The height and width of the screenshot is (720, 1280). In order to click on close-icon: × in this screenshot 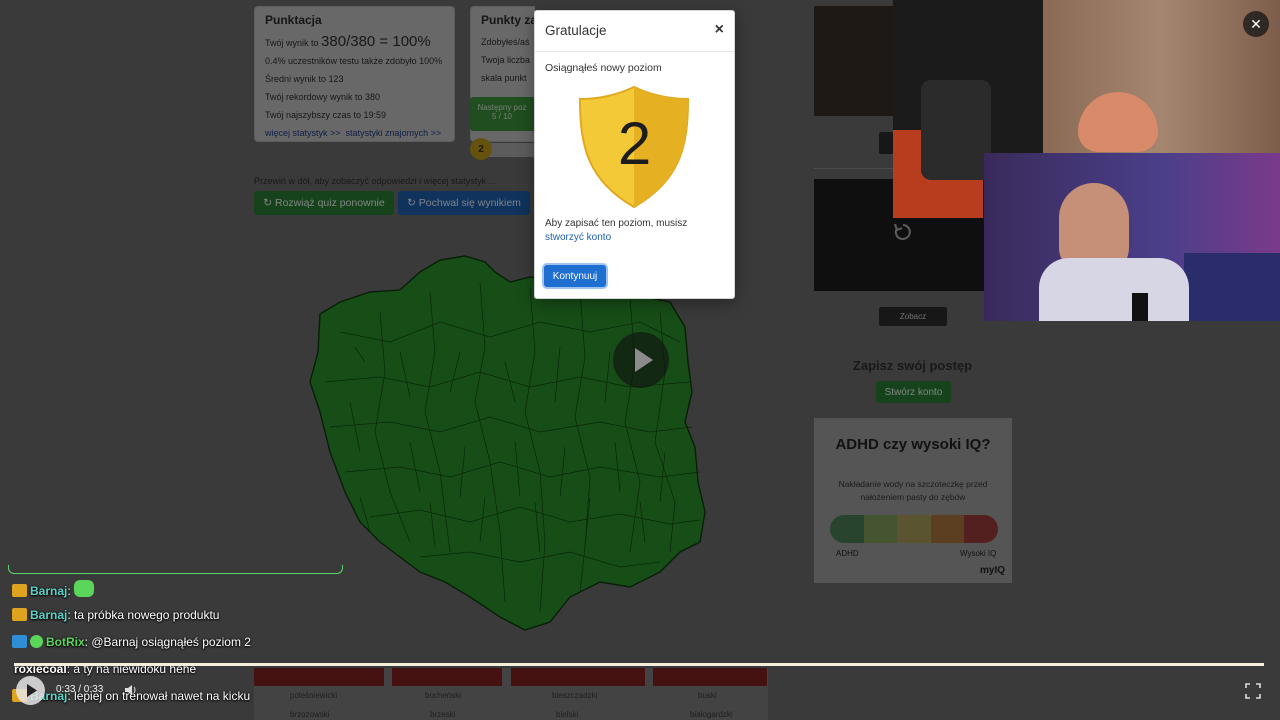, I will do `click(719, 30)`.